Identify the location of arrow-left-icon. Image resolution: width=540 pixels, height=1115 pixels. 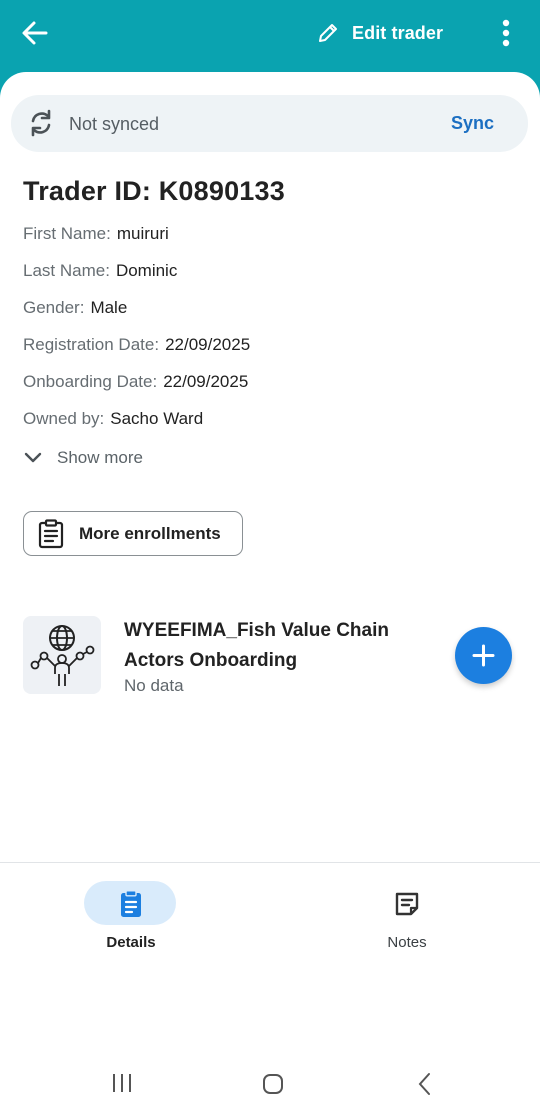
(35, 33).